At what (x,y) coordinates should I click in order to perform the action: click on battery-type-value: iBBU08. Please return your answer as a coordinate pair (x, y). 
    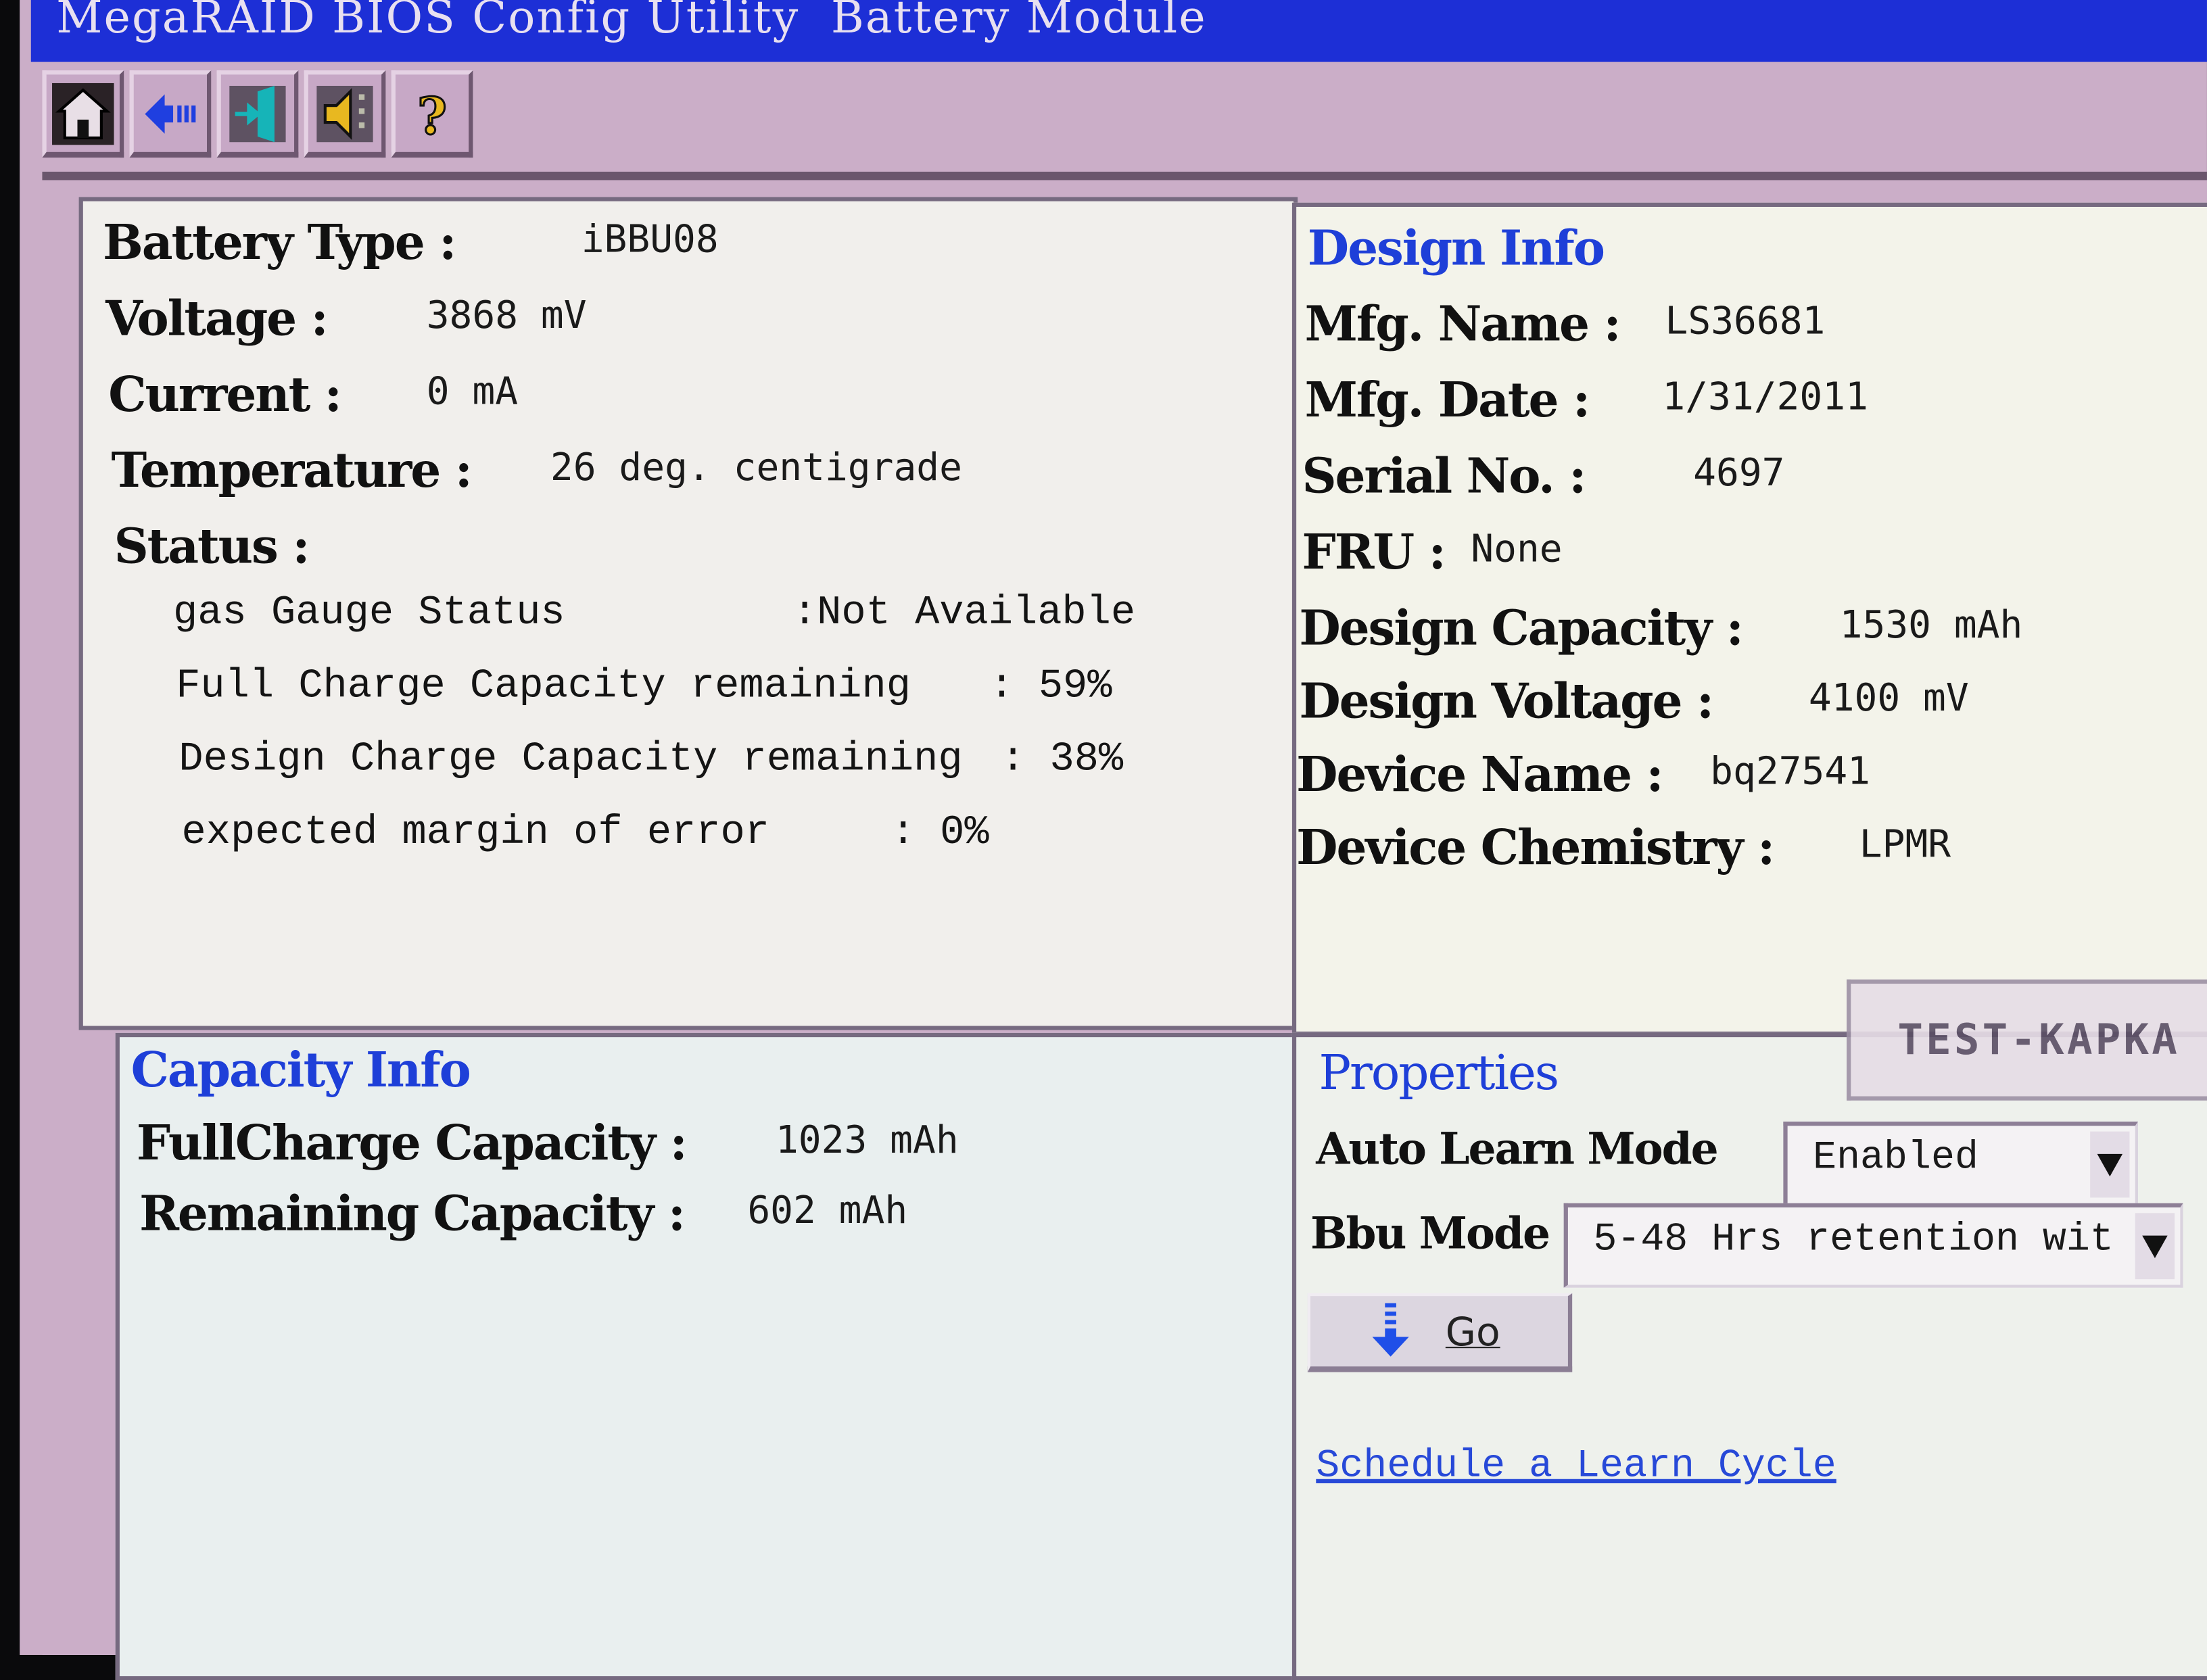
    Looking at the image, I should click on (650, 240).